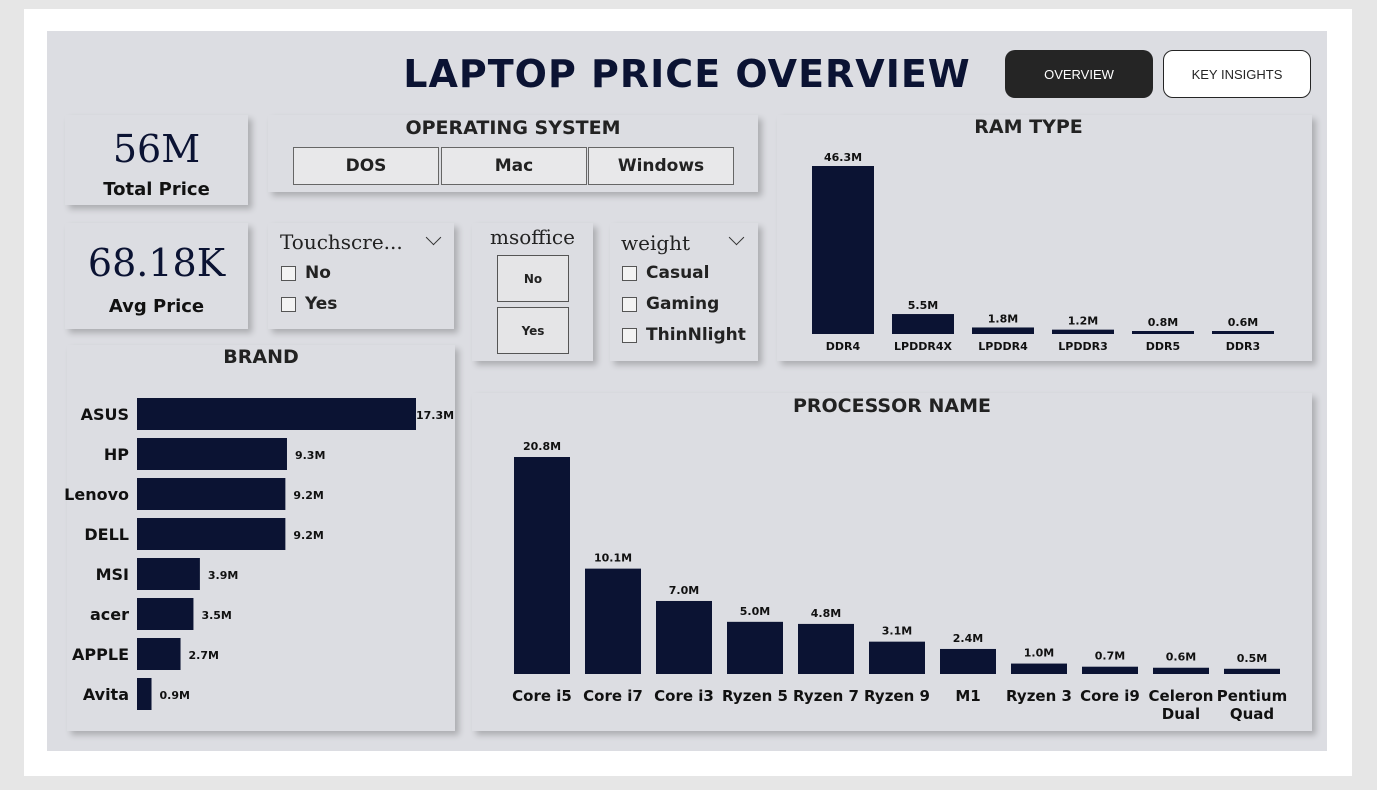 This screenshot has height=790, width=1377. I want to click on processor-category-label: Core i3, so click(684, 696).